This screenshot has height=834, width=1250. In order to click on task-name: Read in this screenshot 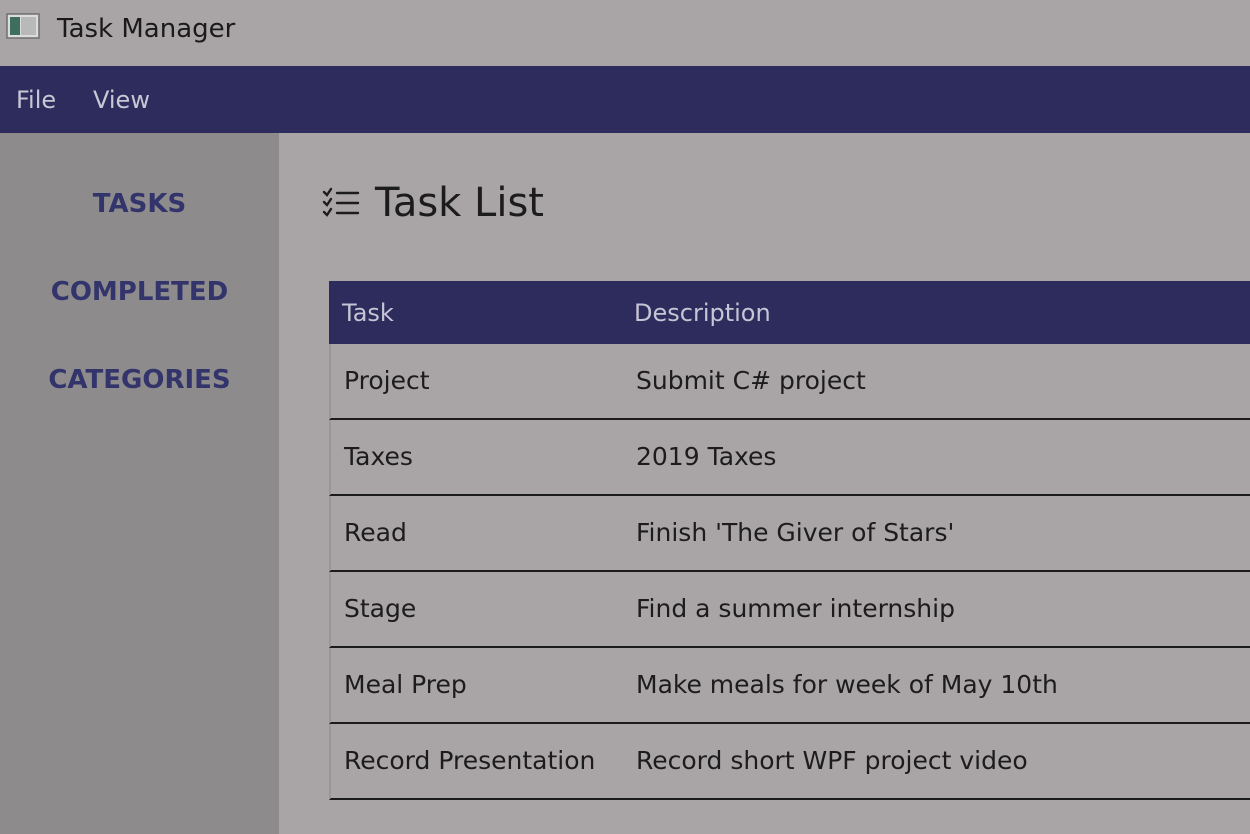, I will do `click(375, 532)`.